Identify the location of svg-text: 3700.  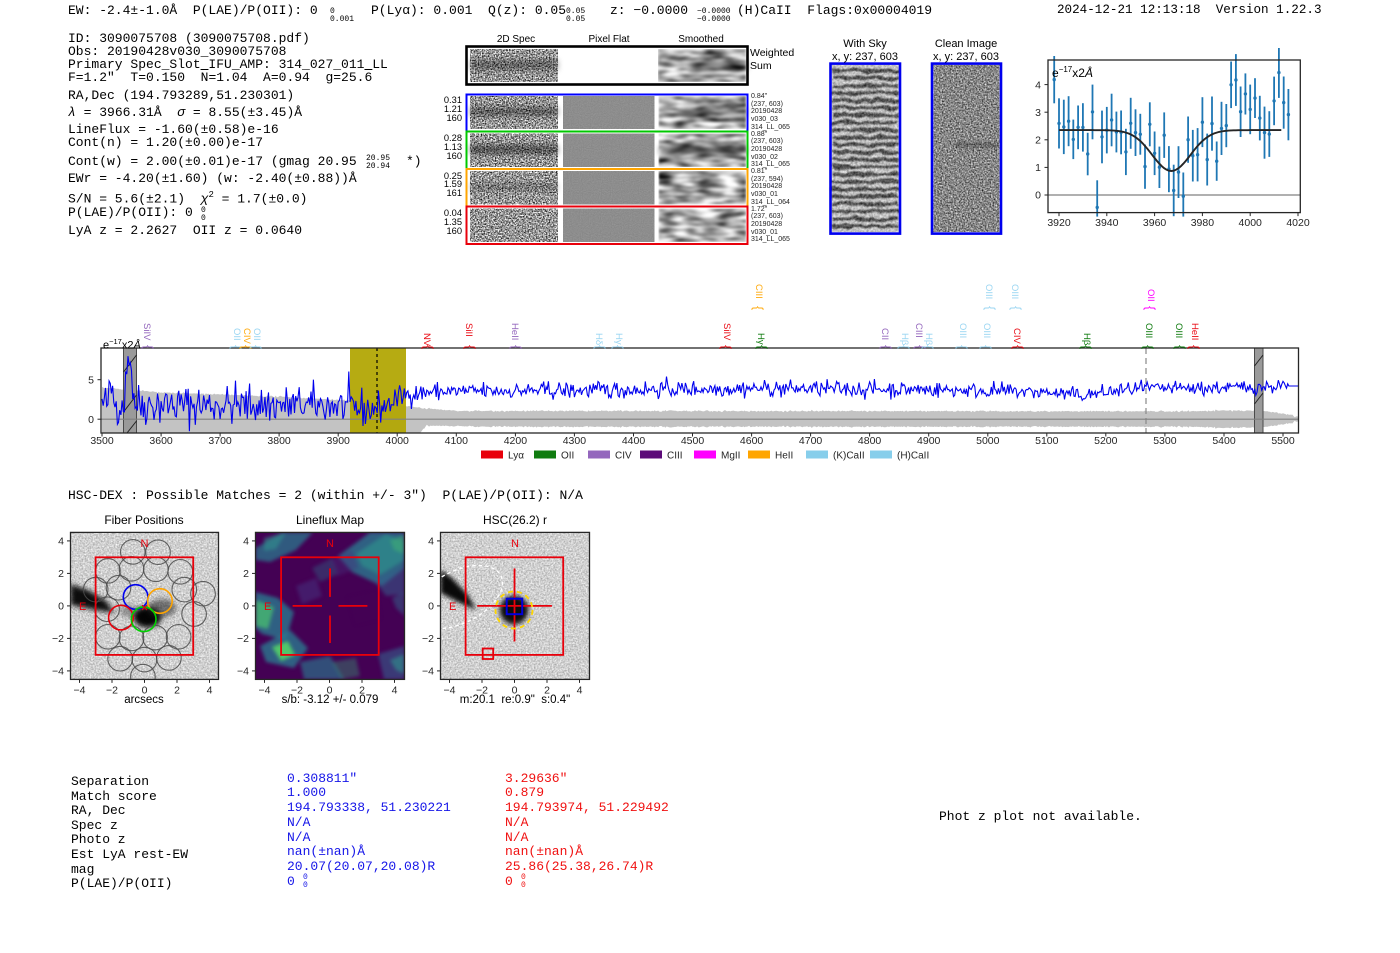
(220, 441).